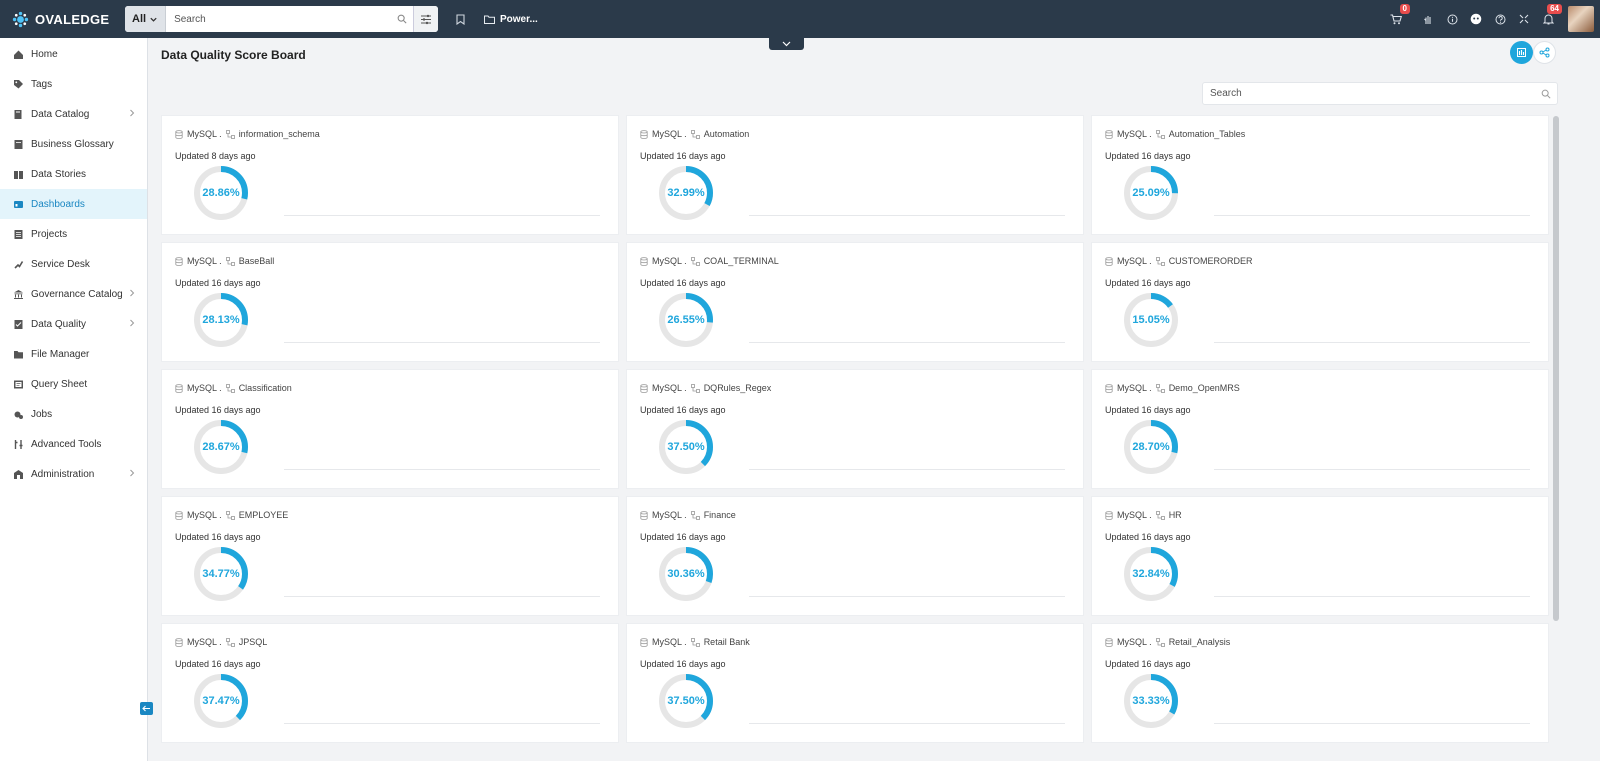 This screenshot has height=761, width=1600. I want to click on sidebar-item-data-catalog: Data Catalog, so click(73, 114).